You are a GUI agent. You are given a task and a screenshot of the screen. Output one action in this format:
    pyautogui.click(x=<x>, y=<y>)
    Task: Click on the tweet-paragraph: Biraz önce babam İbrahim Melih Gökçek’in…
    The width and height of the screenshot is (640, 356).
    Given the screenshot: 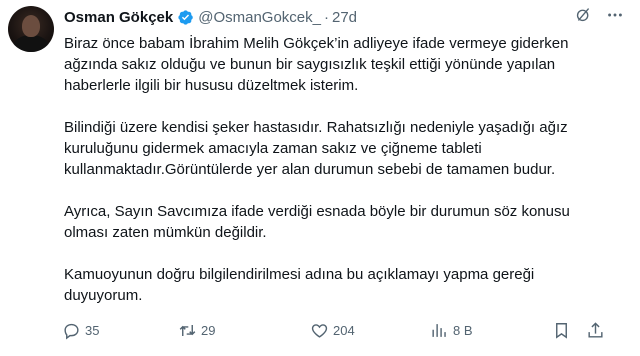 What is the action you would take?
    pyautogui.click(x=316, y=64)
    